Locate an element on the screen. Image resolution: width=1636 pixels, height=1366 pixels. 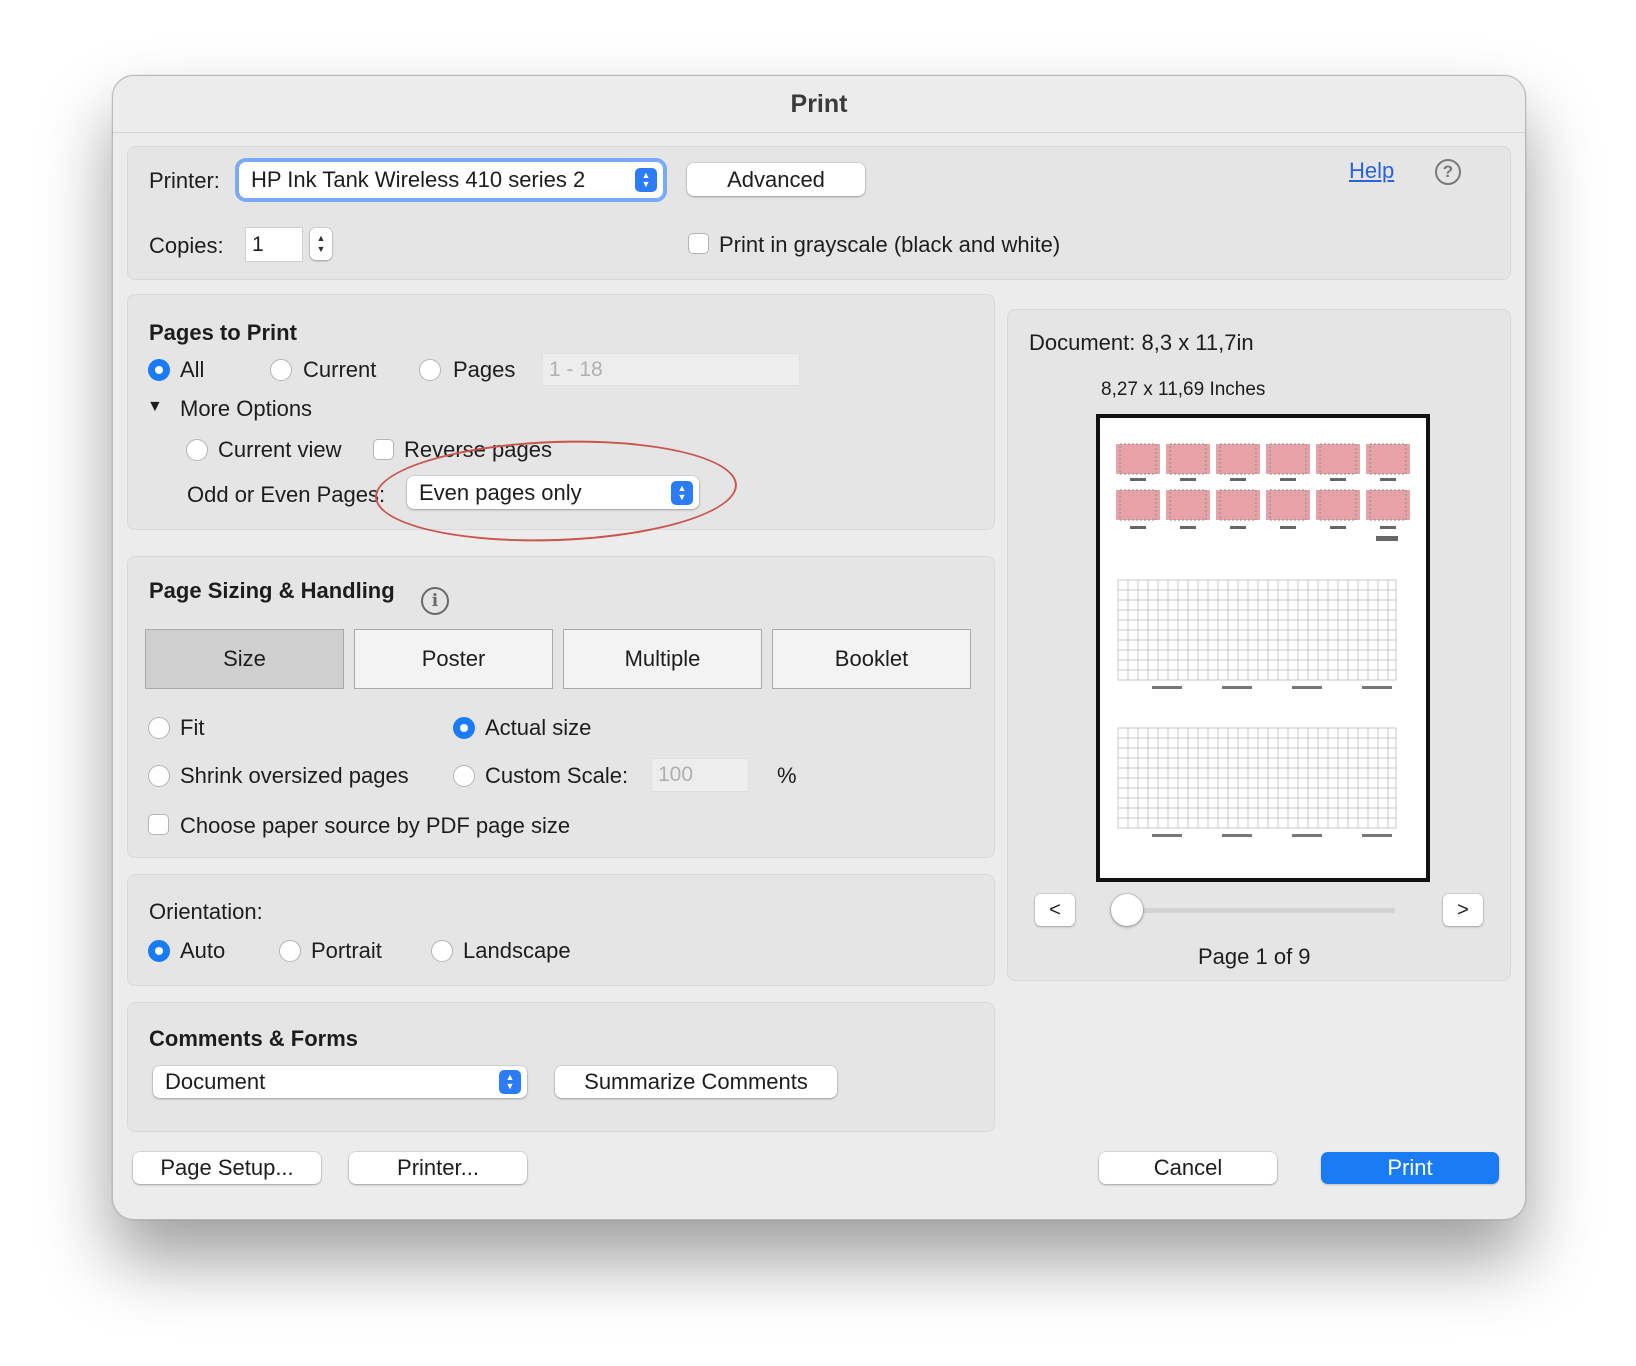
copies-field: 1 is located at coordinates (274, 244).